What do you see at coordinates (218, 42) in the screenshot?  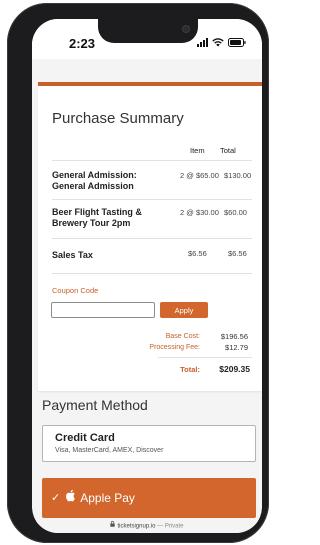 I see `wifi-icon` at bounding box center [218, 42].